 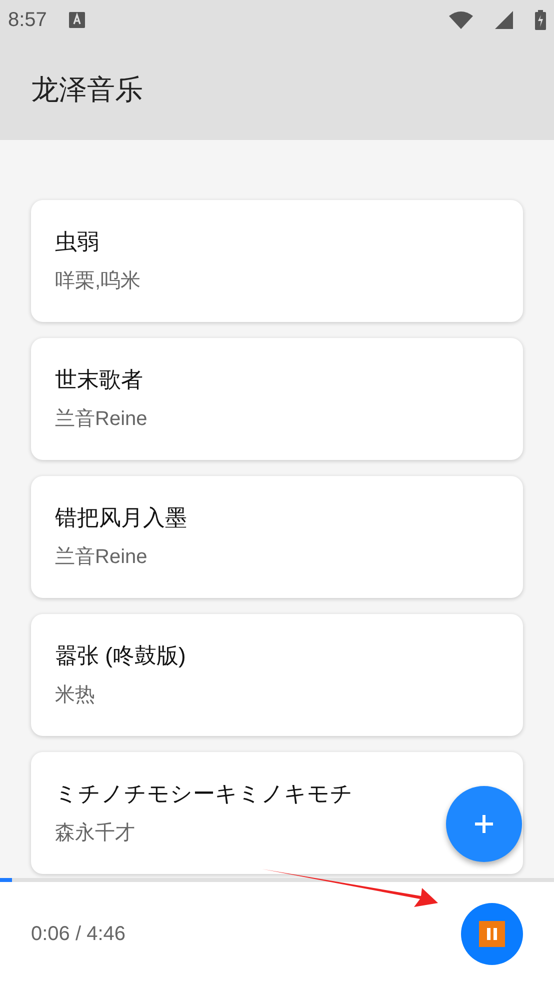 What do you see at coordinates (540, 20) in the screenshot?
I see `battery-charging-icon` at bounding box center [540, 20].